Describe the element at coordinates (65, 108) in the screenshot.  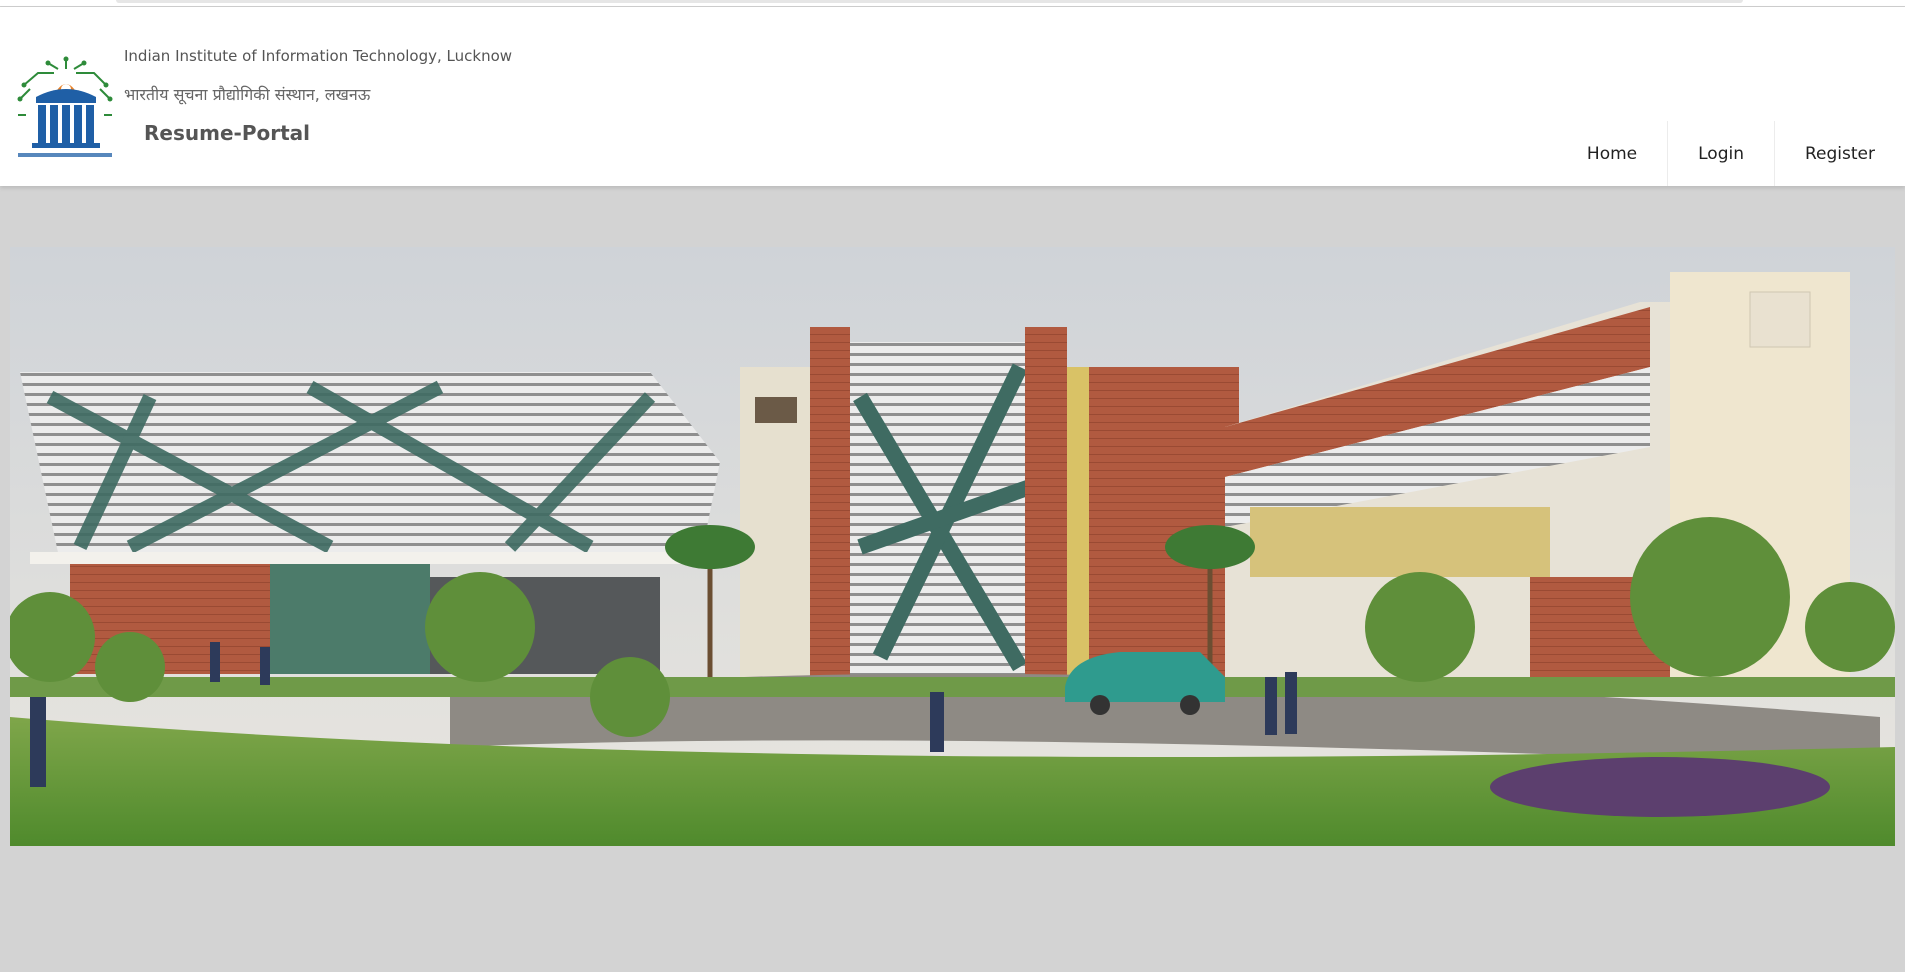
I see `iiitl-logo-icon` at that location.